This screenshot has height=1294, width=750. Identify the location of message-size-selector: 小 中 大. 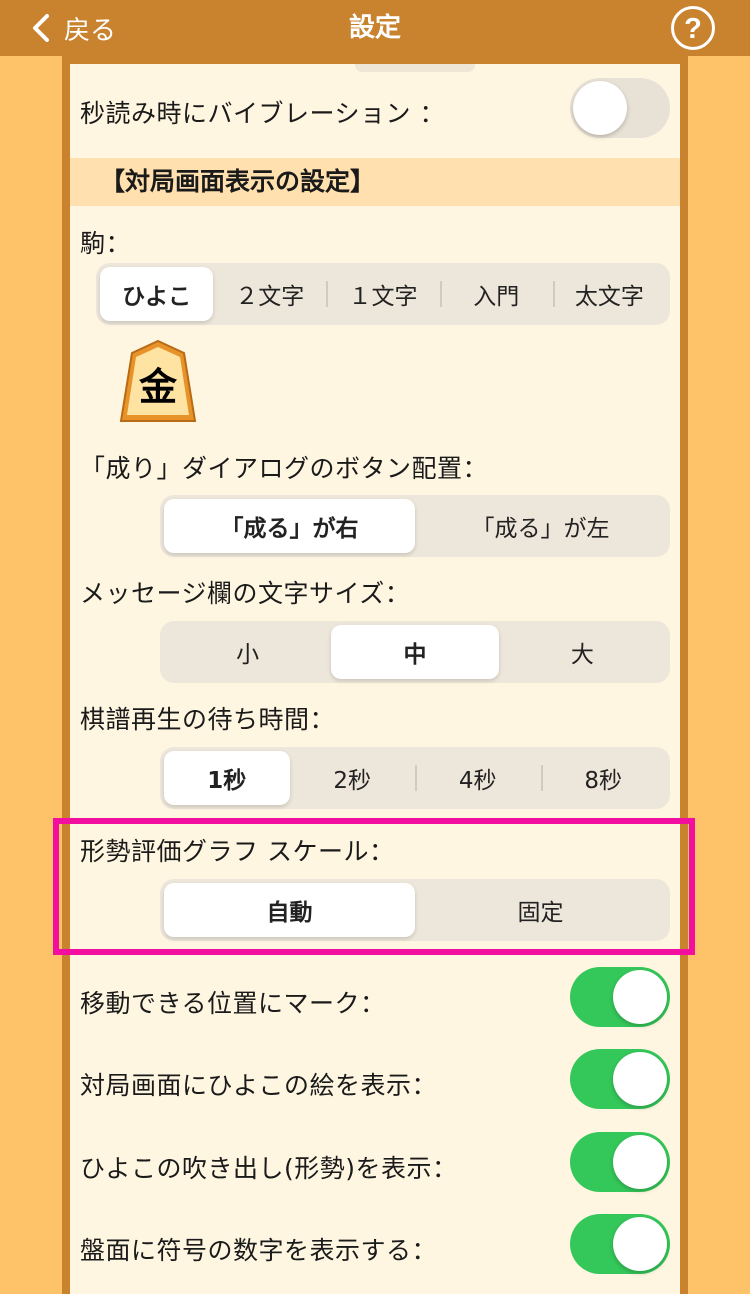
(415, 652).